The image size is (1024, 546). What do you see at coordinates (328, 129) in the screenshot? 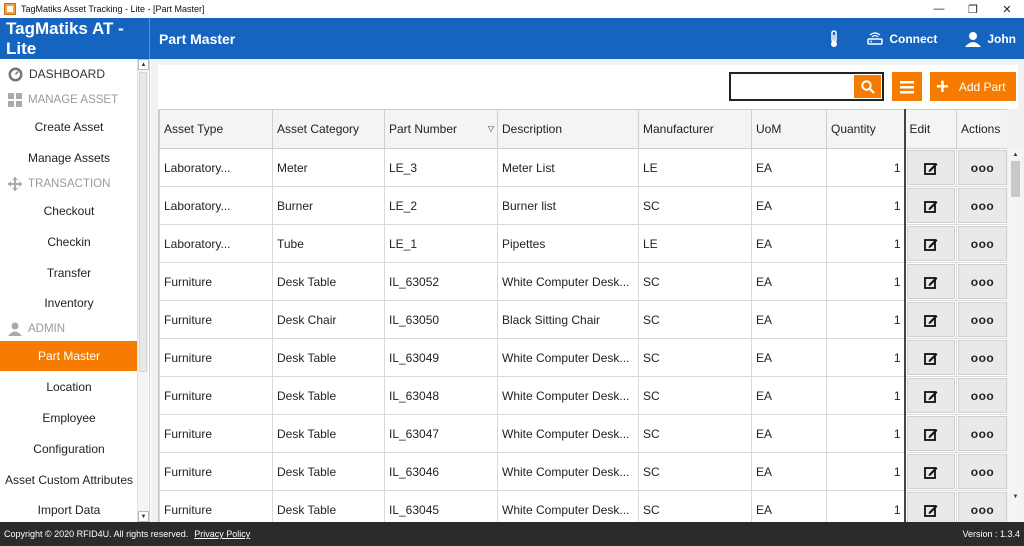
I see `column-header-asset-category: Asset Category` at bounding box center [328, 129].